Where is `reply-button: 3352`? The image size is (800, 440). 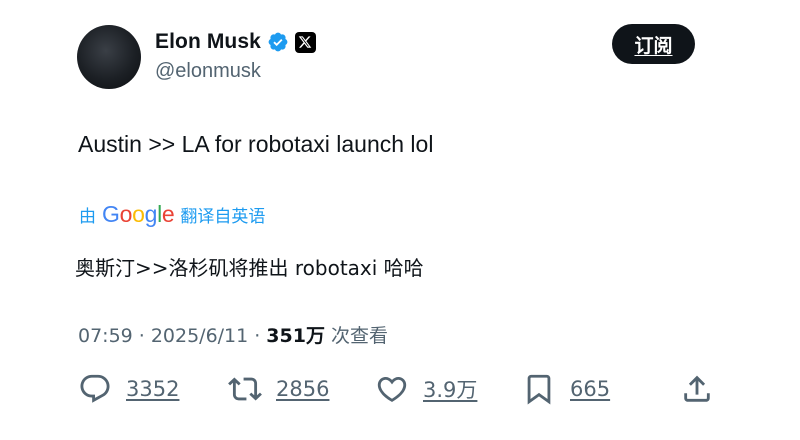
reply-button: 3352 is located at coordinates (153, 389).